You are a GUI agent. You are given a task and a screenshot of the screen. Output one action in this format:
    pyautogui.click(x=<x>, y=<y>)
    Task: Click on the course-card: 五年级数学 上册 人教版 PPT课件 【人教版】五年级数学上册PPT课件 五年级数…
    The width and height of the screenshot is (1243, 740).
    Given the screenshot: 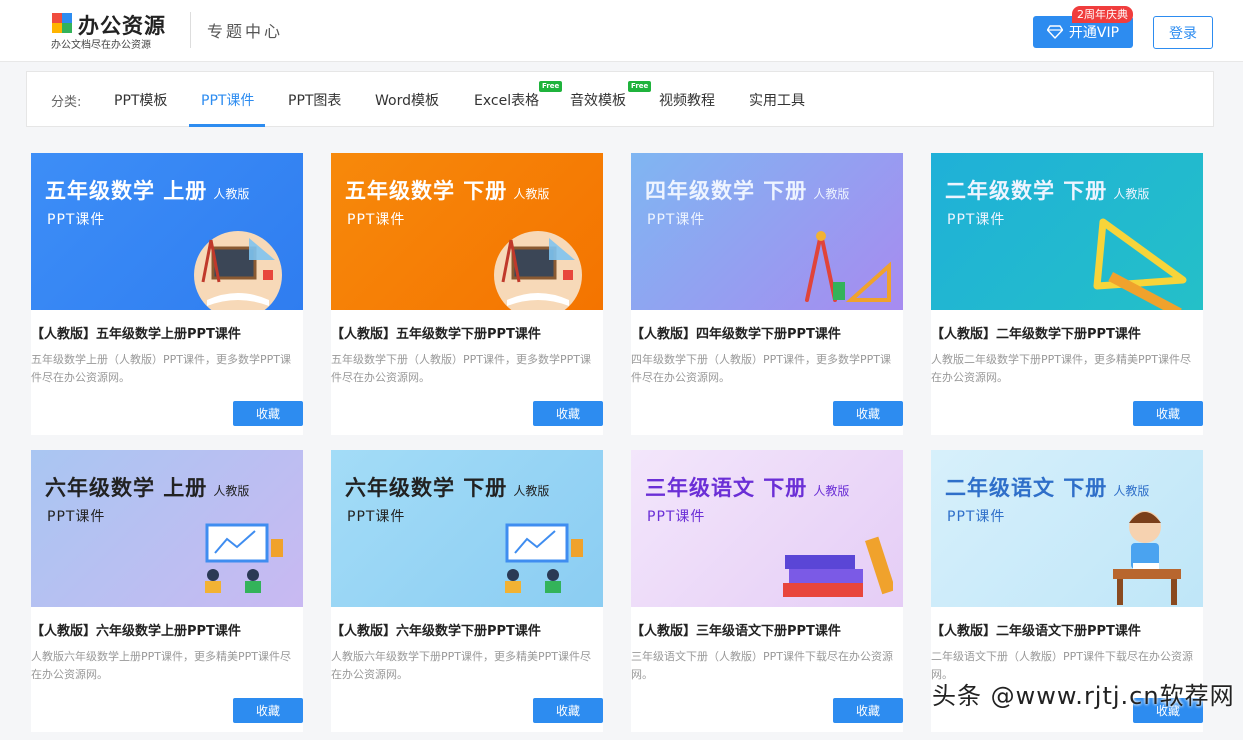 What is the action you would take?
    pyautogui.click(x=167, y=294)
    